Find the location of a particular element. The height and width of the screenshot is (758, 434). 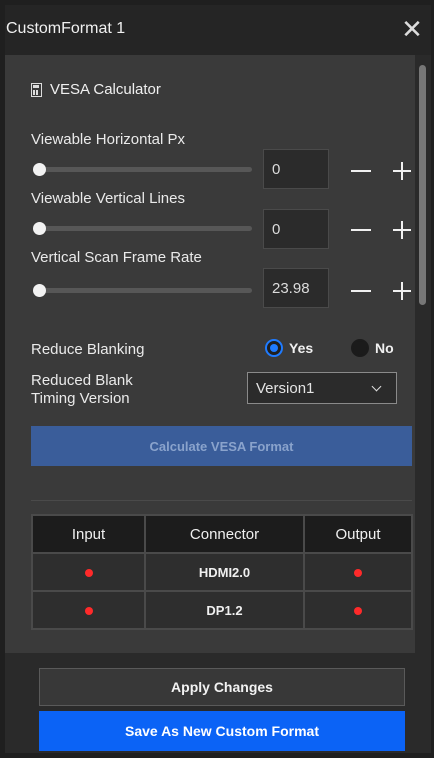

horizontal-px-input: 0 is located at coordinates (296, 169).